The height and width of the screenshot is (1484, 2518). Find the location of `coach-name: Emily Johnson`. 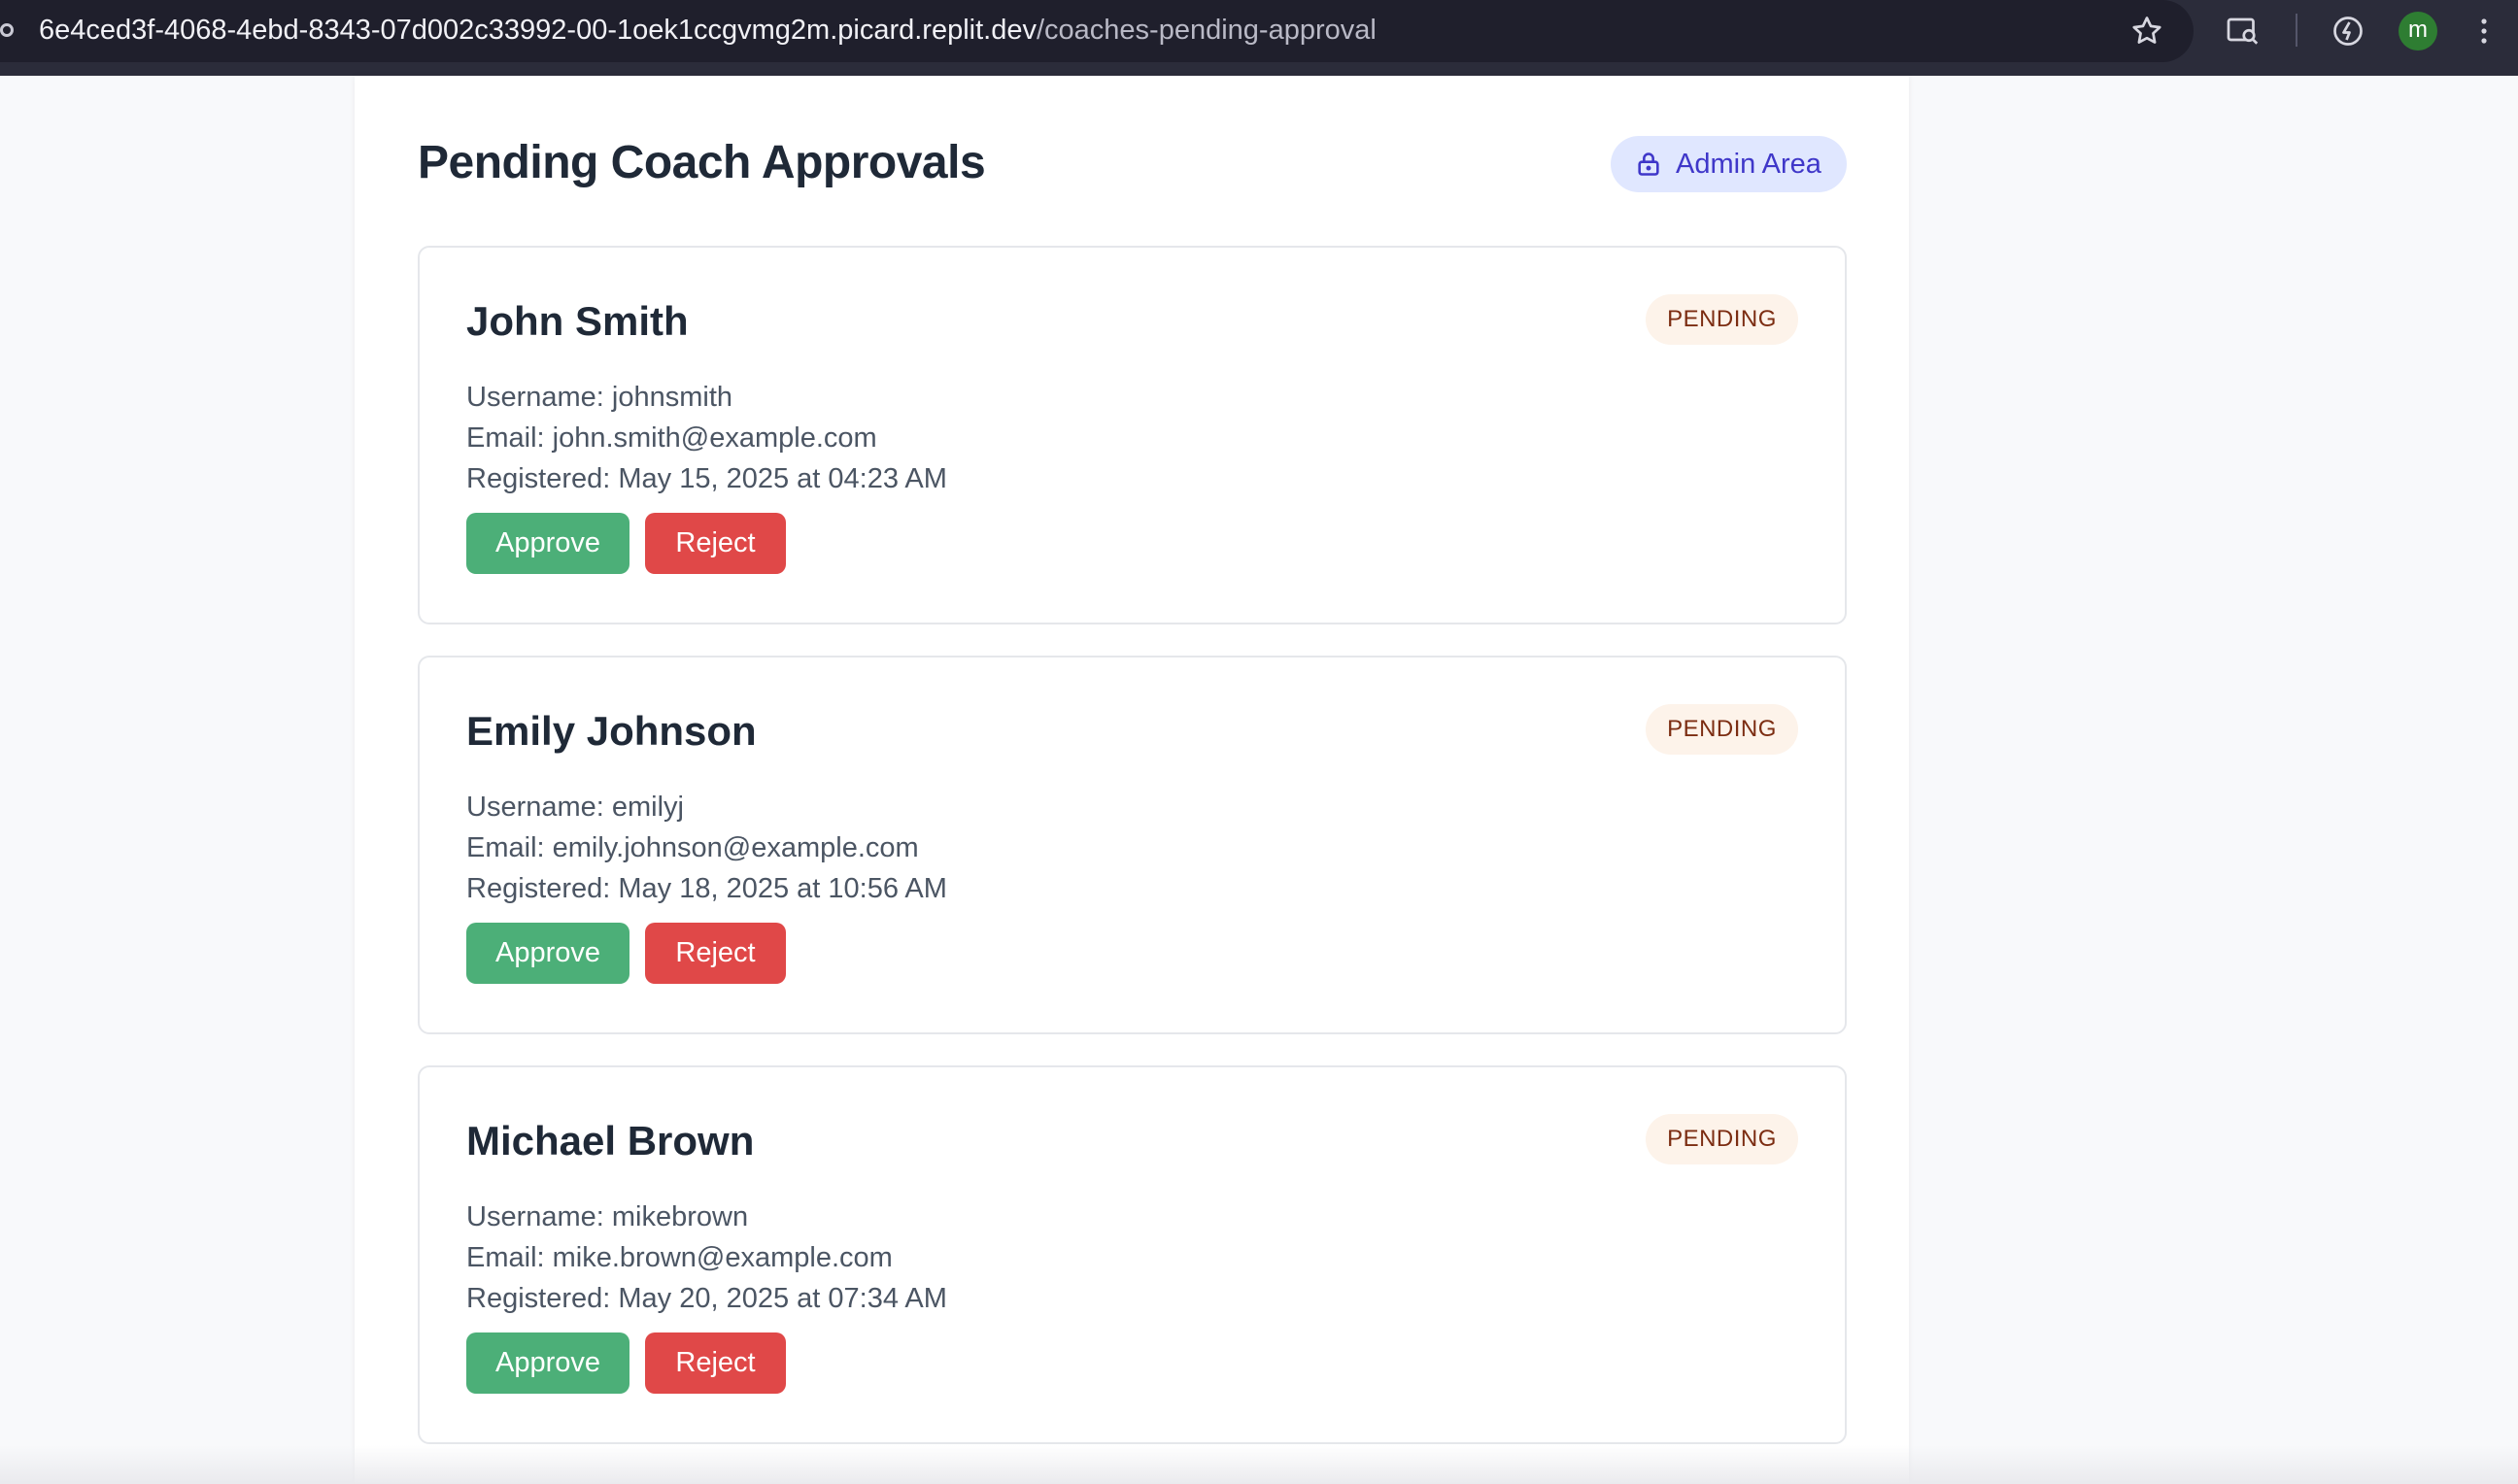

coach-name: Emily Johnson is located at coordinates (611, 731).